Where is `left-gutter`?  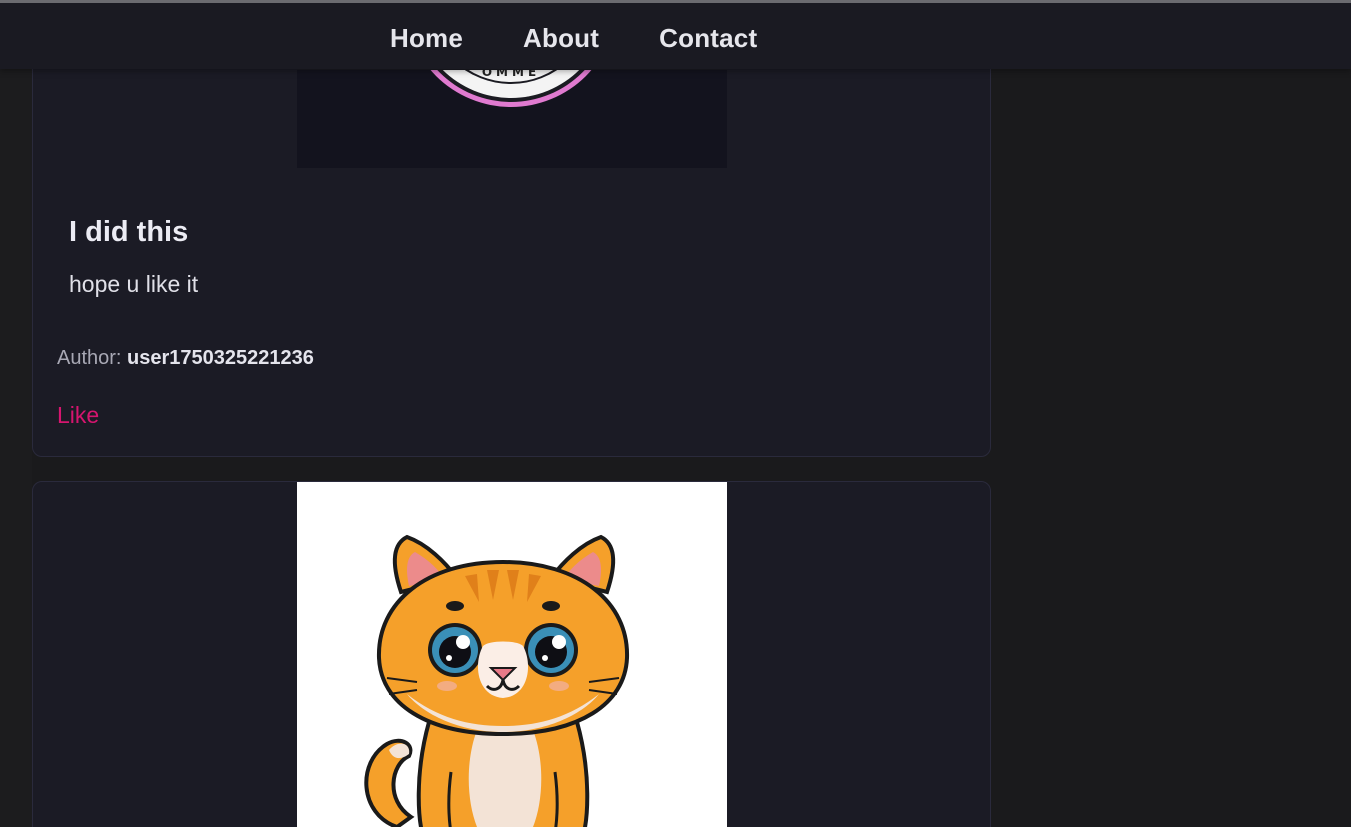 left-gutter is located at coordinates (16, 448).